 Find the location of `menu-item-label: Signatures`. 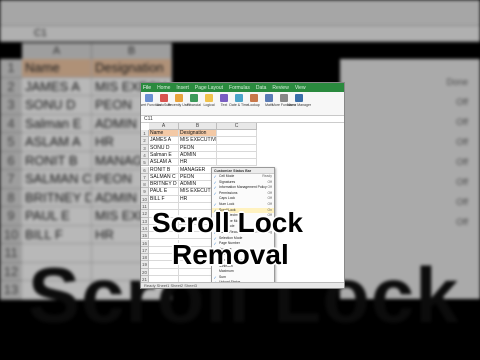

menu-item-label: Signatures is located at coordinates (227, 181).